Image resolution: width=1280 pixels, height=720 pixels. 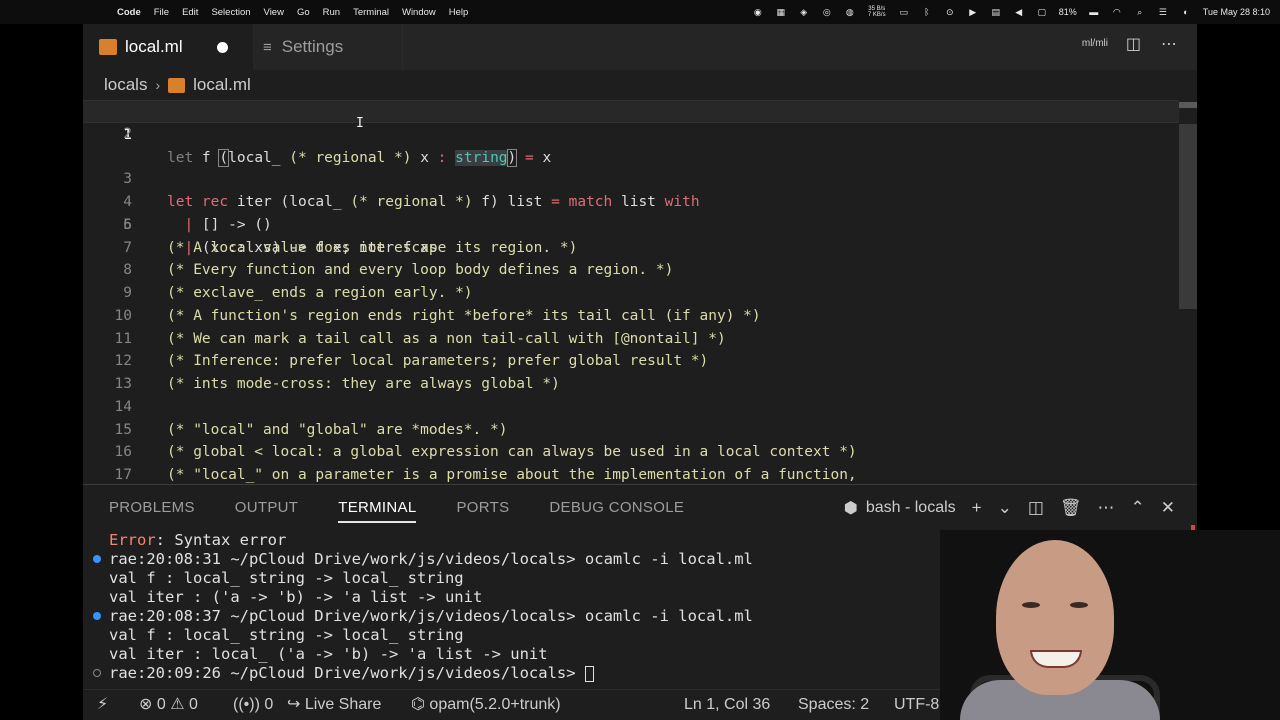 What do you see at coordinates (1186, 12) in the screenshot?
I see `siri-icon: ◐` at bounding box center [1186, 12].